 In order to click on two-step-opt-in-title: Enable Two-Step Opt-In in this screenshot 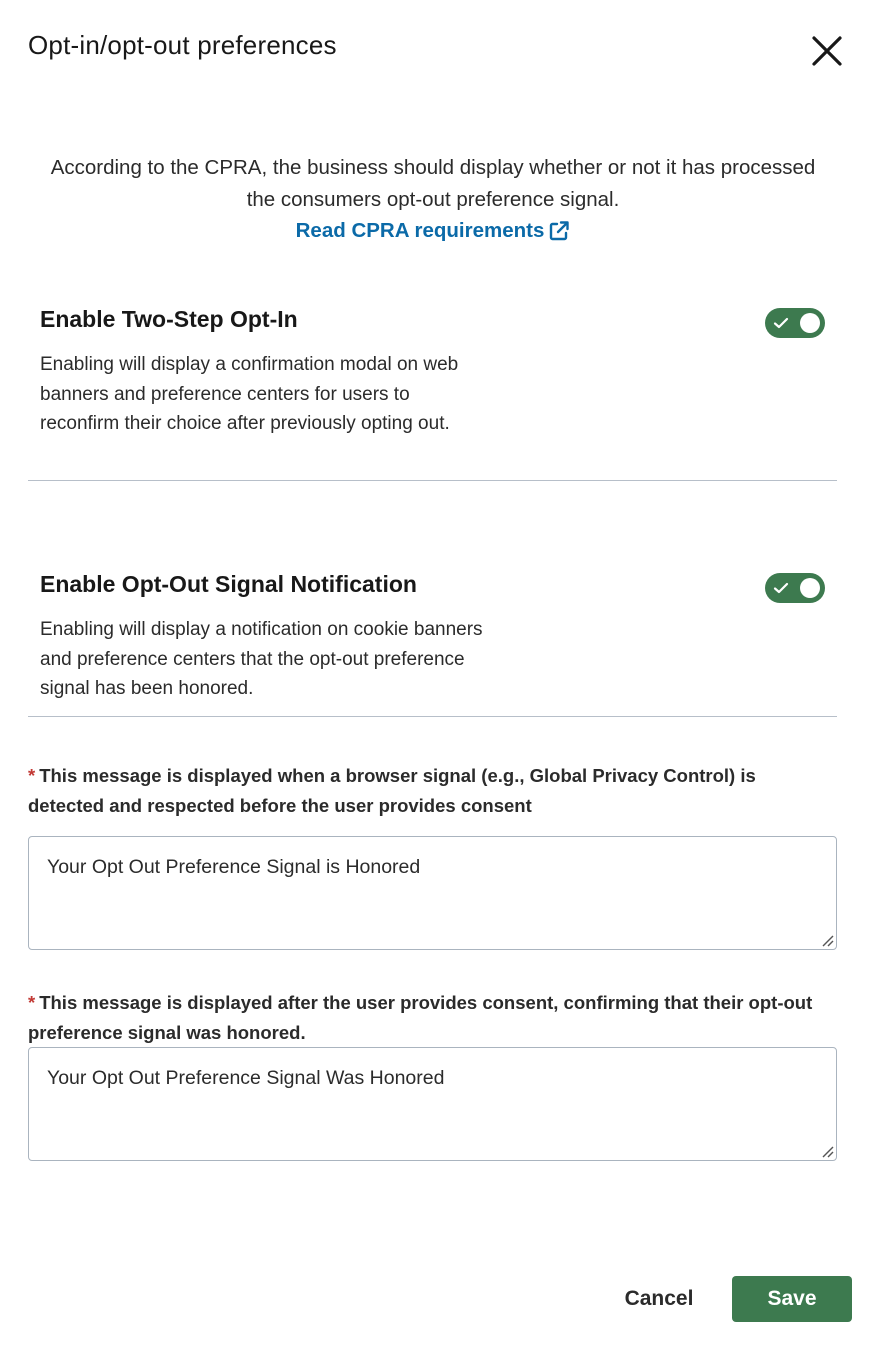, I will do `click(169, 319)`.